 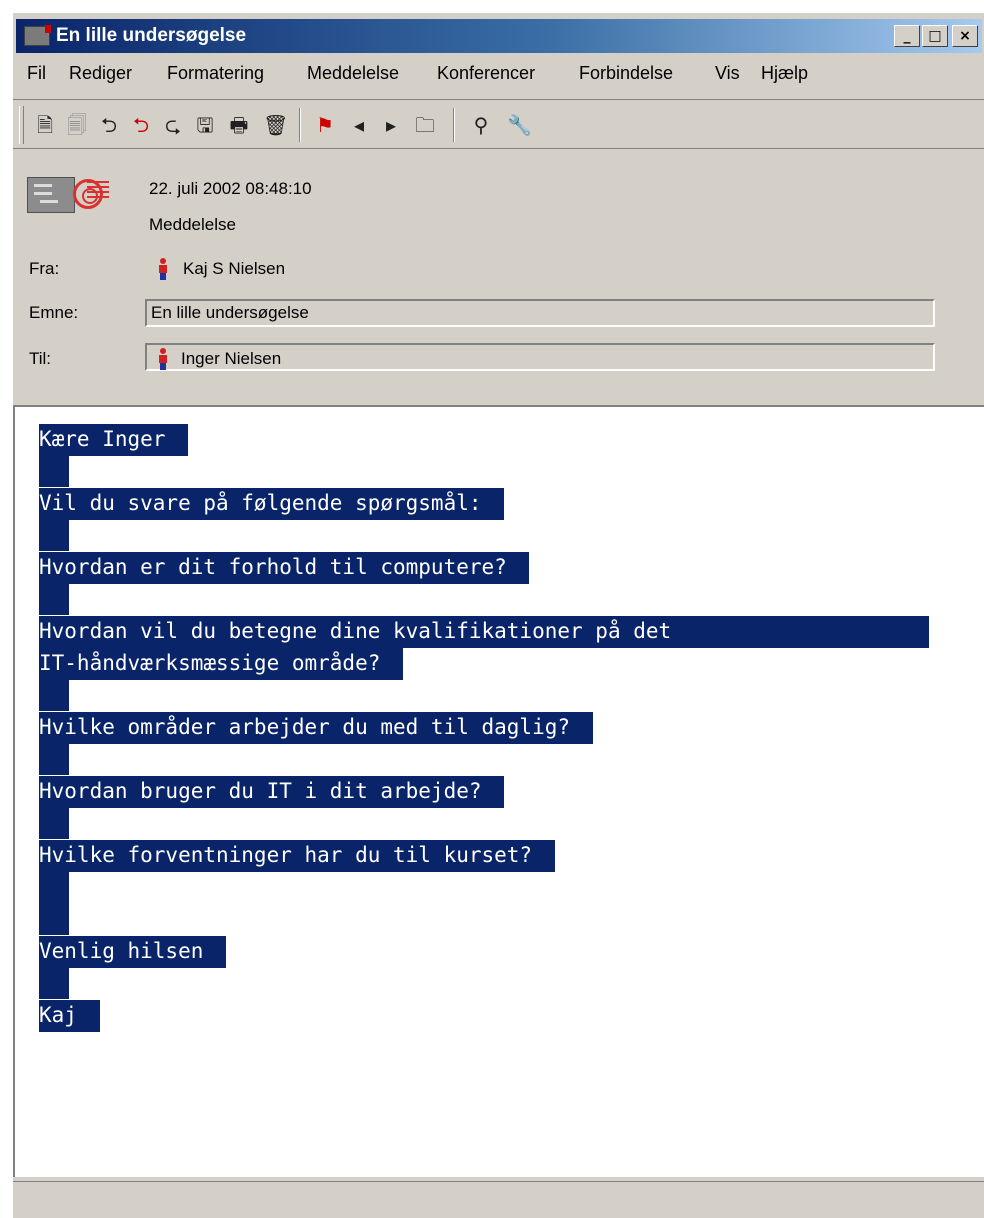 What do you see at coordinates (498, 1199) in the screenshot?
I see `status-bar` at bounding box center [498, 1199].